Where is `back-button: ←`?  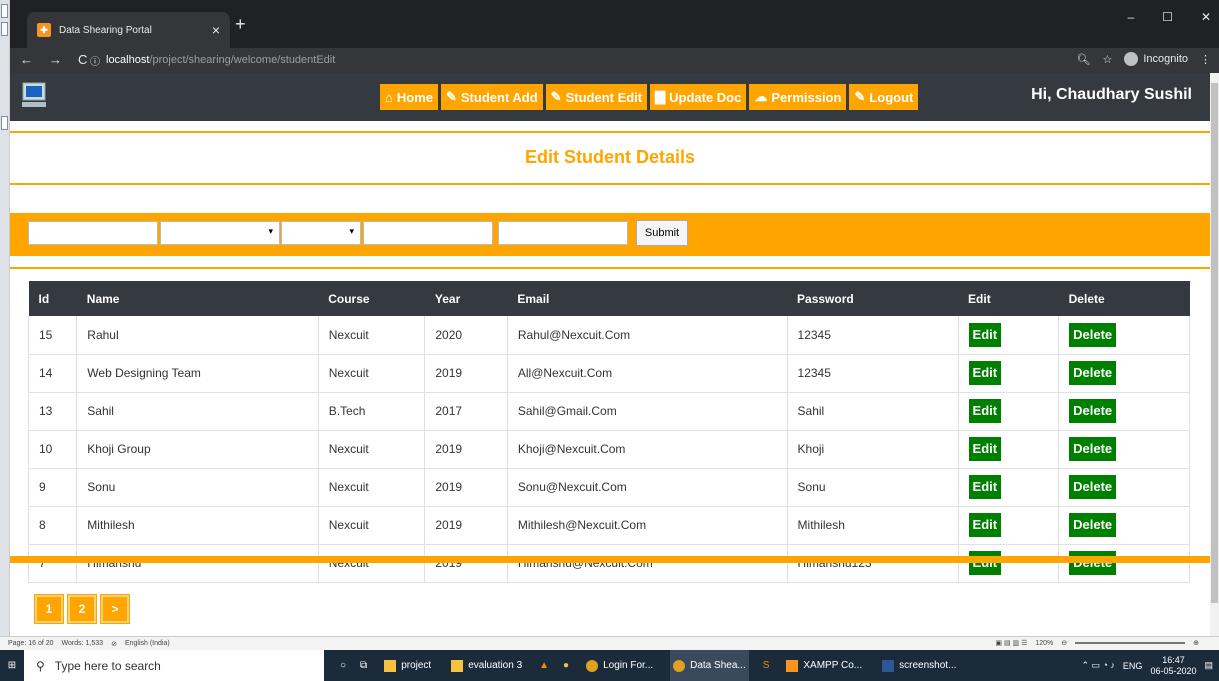 back-button: ← is located at coordinates (26, 59).